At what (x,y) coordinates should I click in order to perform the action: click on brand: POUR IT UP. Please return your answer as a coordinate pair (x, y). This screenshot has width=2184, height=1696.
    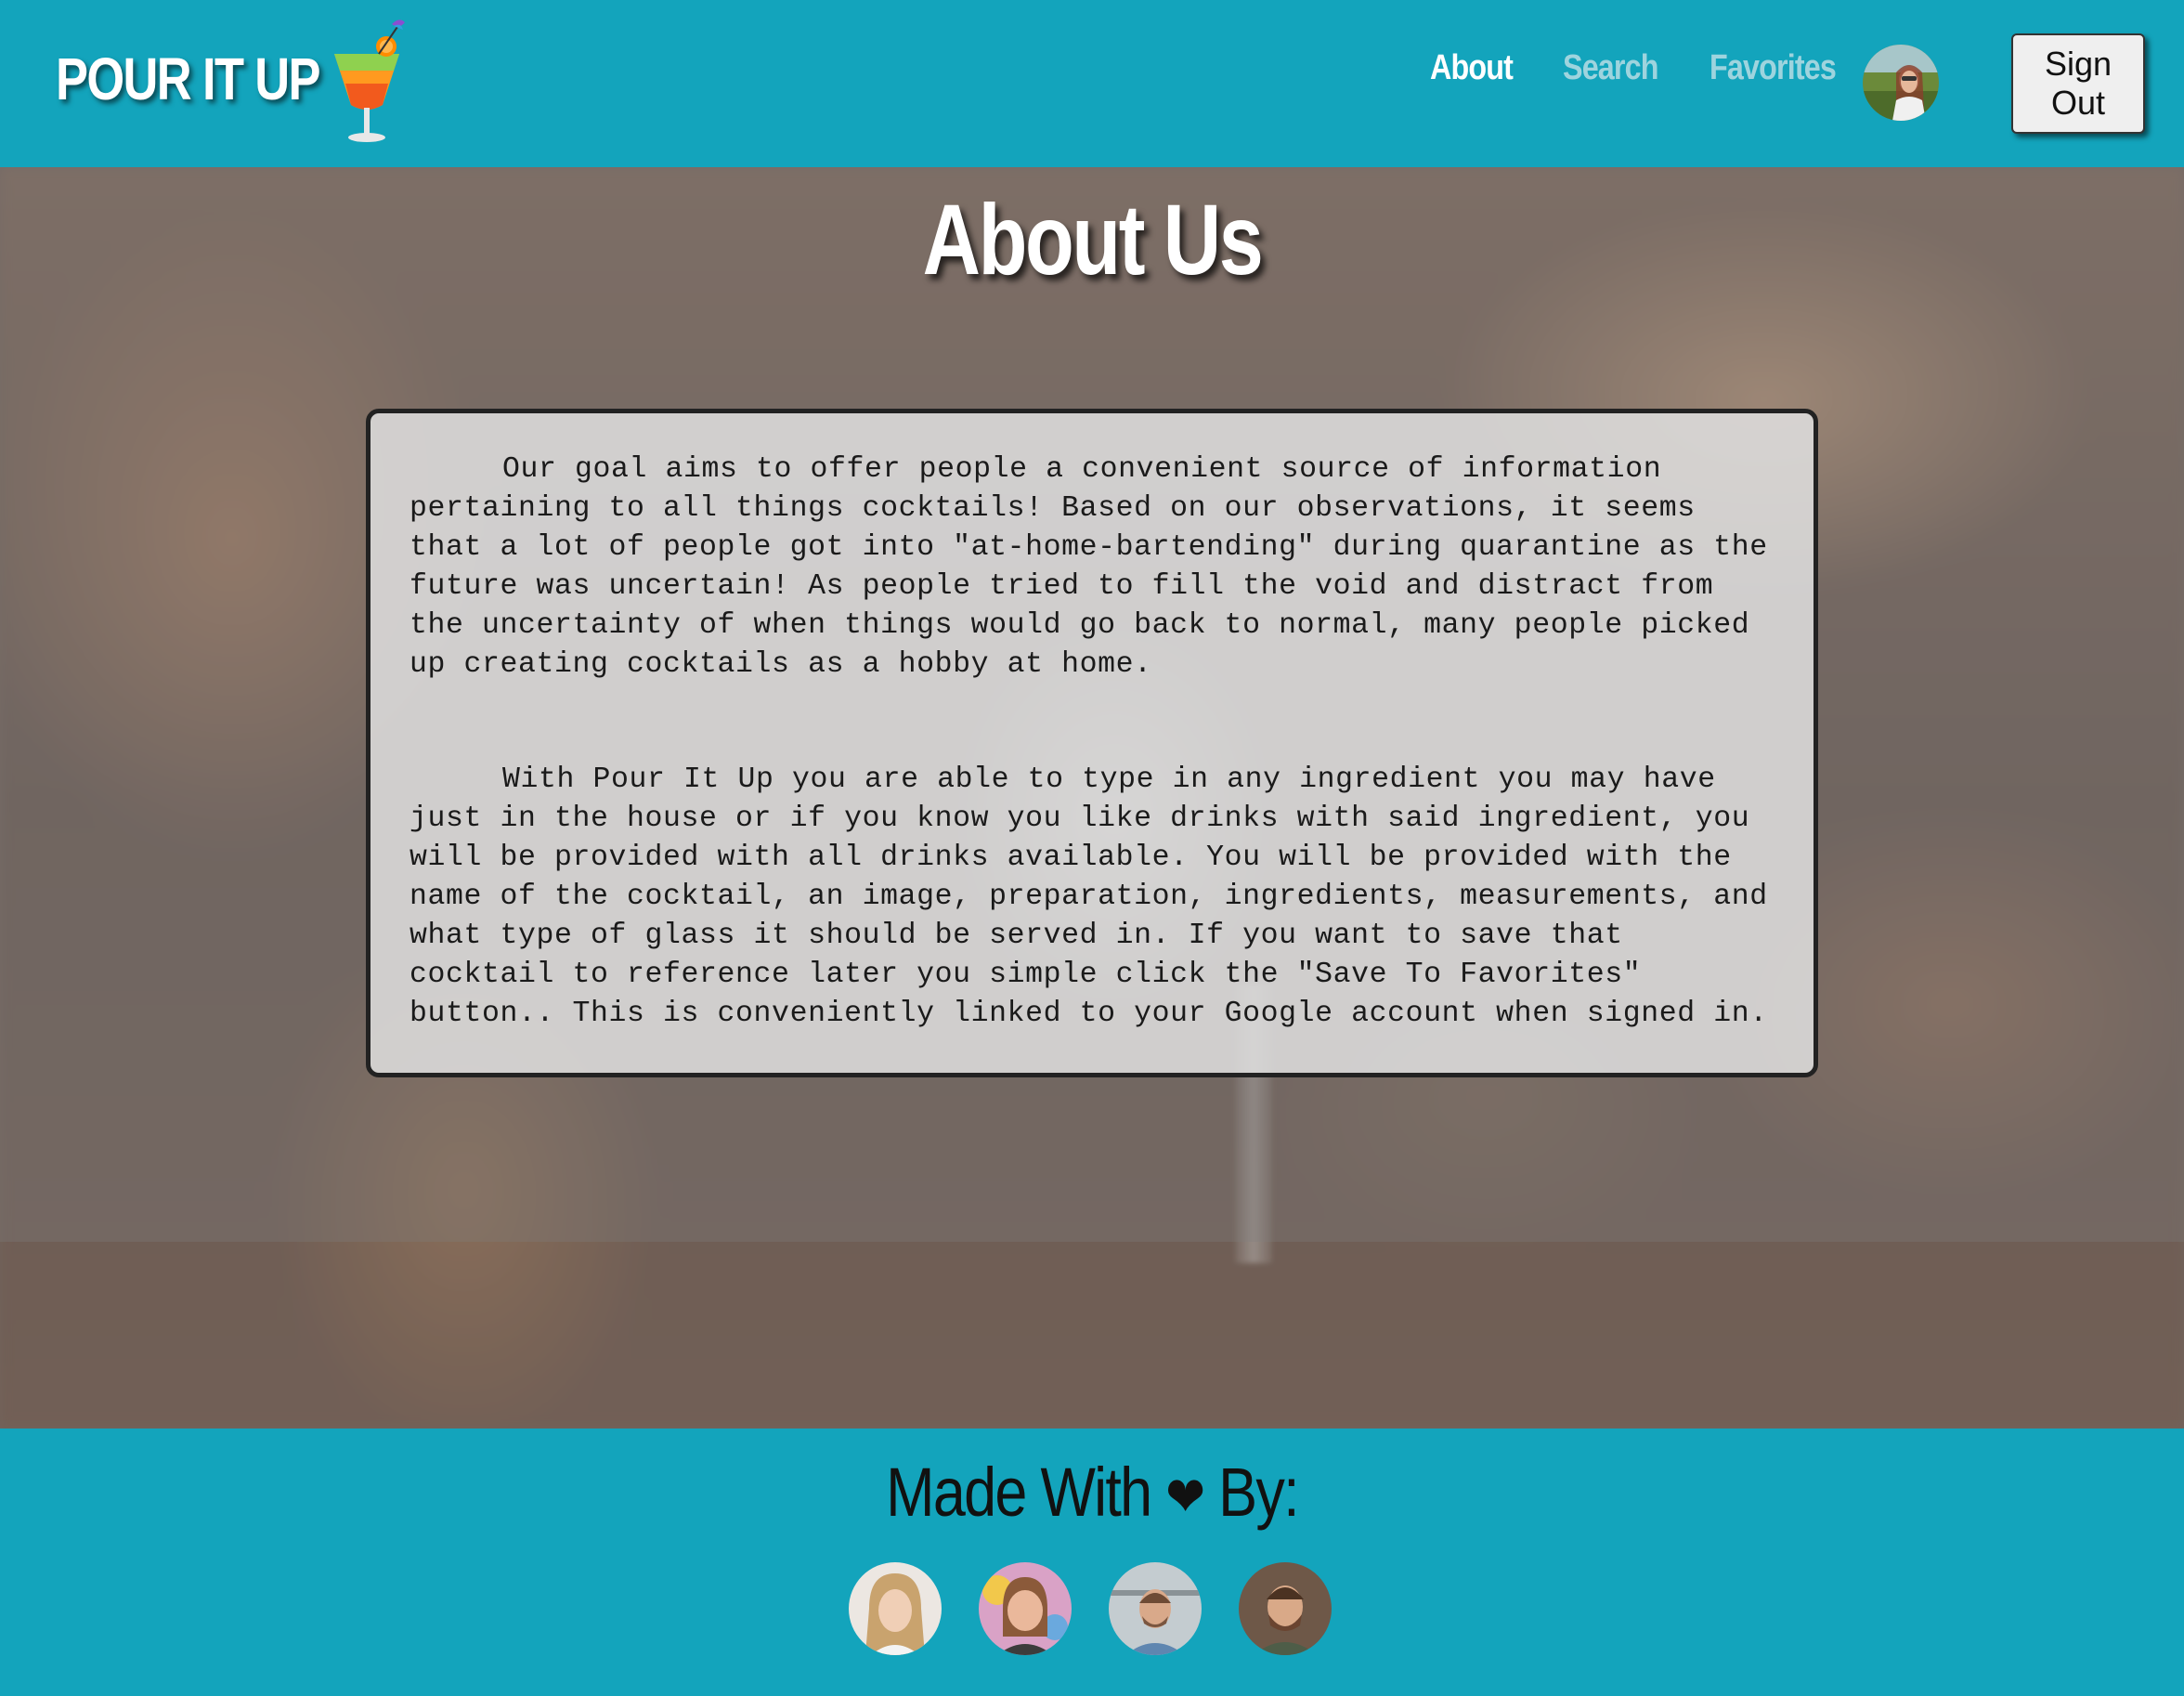
    Looking at the image, I should click on (230, 81).